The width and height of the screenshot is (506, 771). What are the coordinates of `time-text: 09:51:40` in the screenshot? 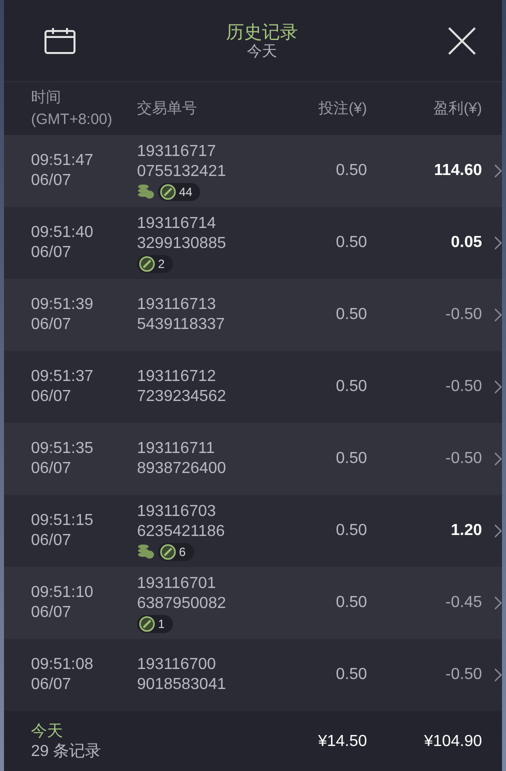 It's located at (62, 233).